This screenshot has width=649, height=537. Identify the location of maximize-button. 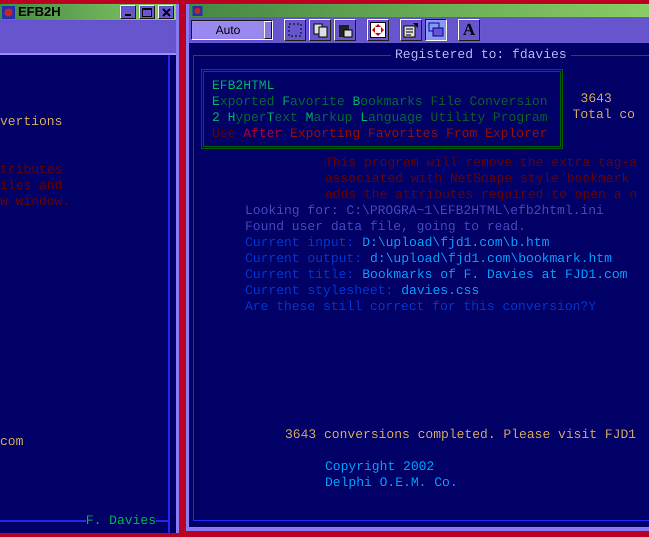
(147, 12).